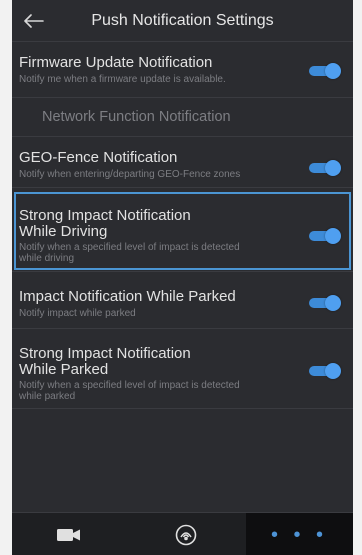 This screenshot has width=362, height=555. I want to click on bottom-tab-bar: • • •, so click(182, 533).